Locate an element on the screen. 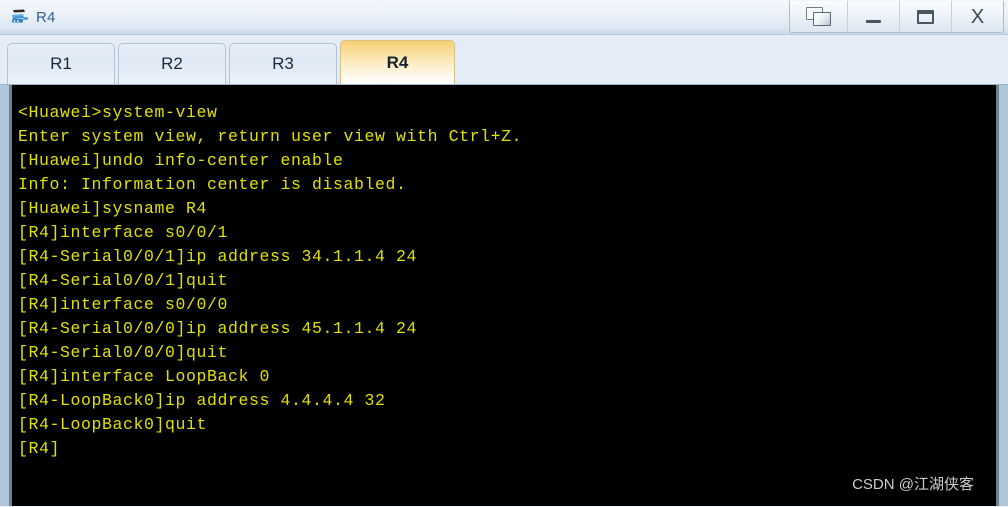 The width and height of the screenshot is (1008, 507). maximize-icon is located at coordinates (925, 16).